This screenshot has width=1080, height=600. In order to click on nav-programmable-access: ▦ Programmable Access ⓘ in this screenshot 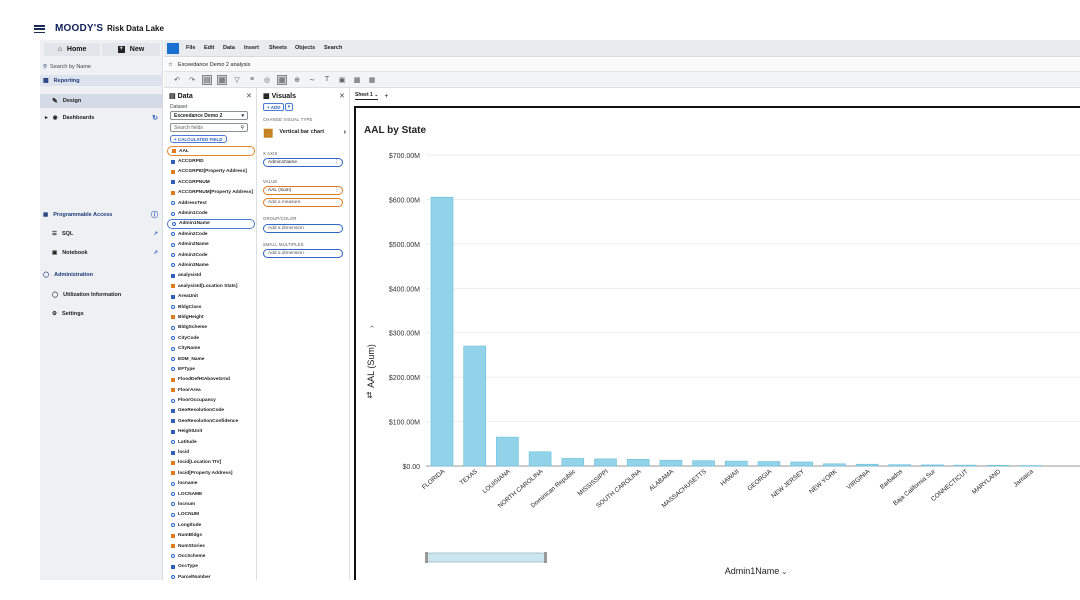, I will do `click(101, 215)`.